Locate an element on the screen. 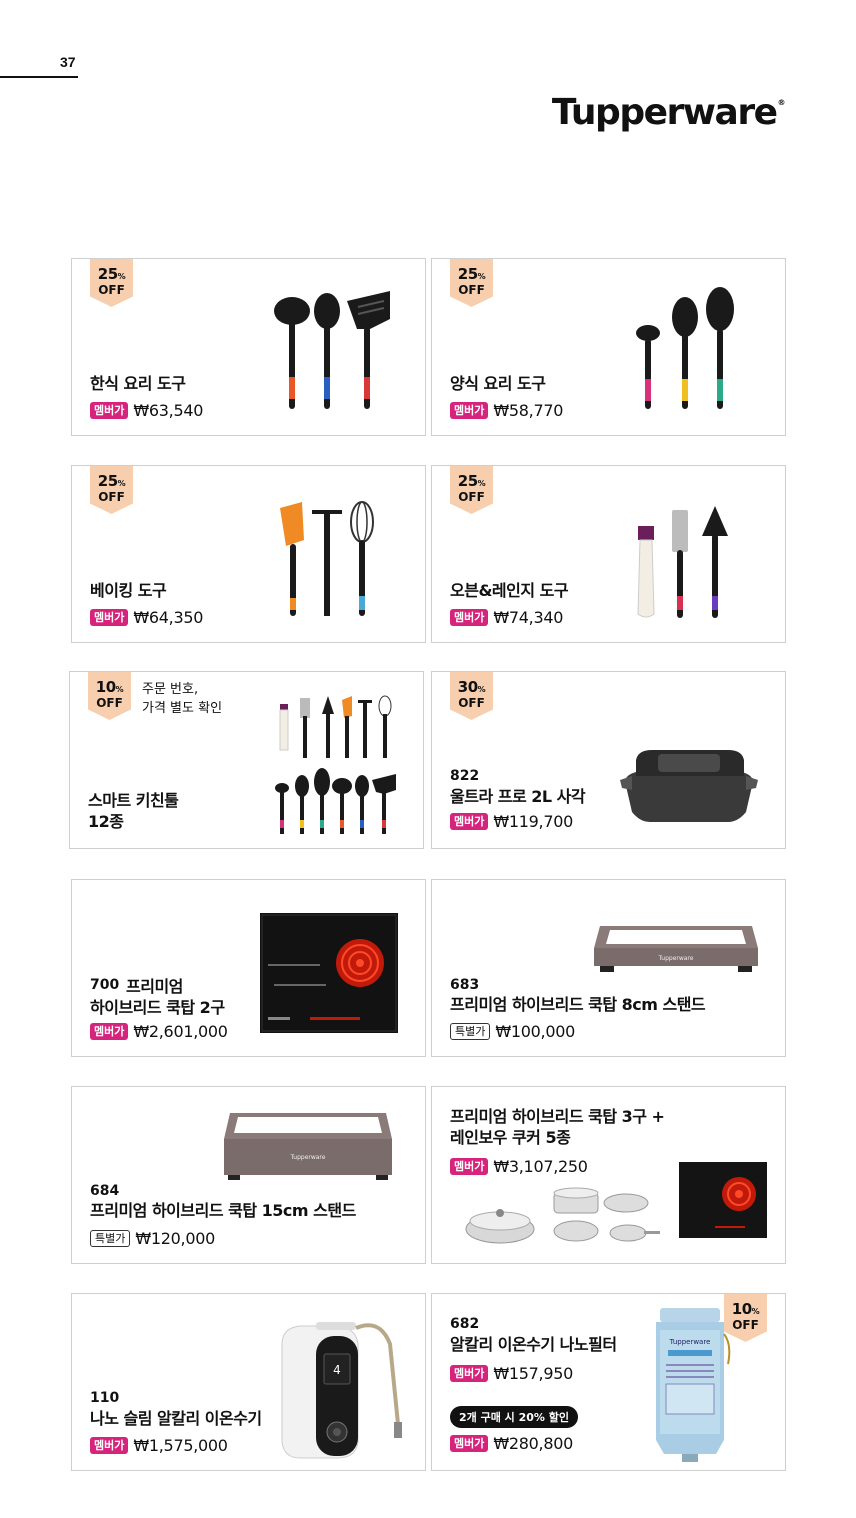 This screenshot has height=1518, width=856. price: ₩119,700 is located at coordinates (533, 821).